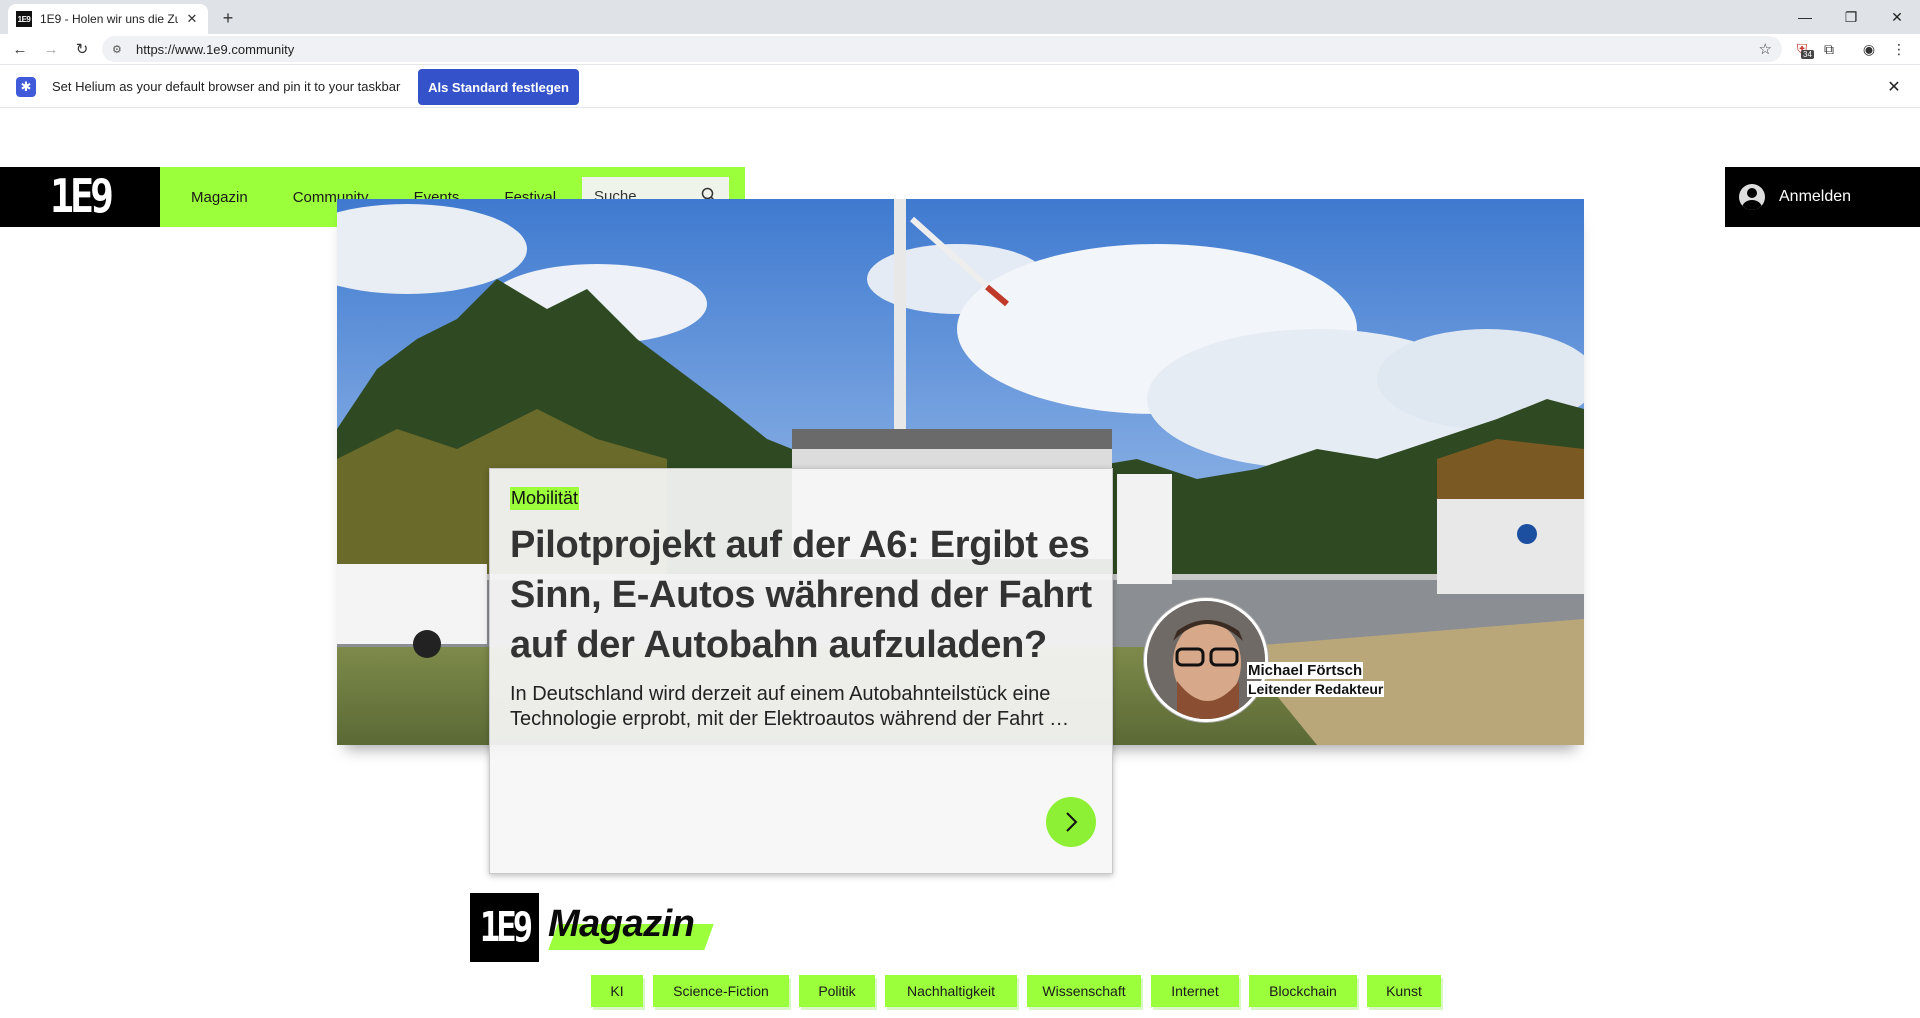 The height and width of the screenshot is (1018, 1920). I want to click on category-pill-wissenschaft: Wissenschaft, so click(1084, 991).